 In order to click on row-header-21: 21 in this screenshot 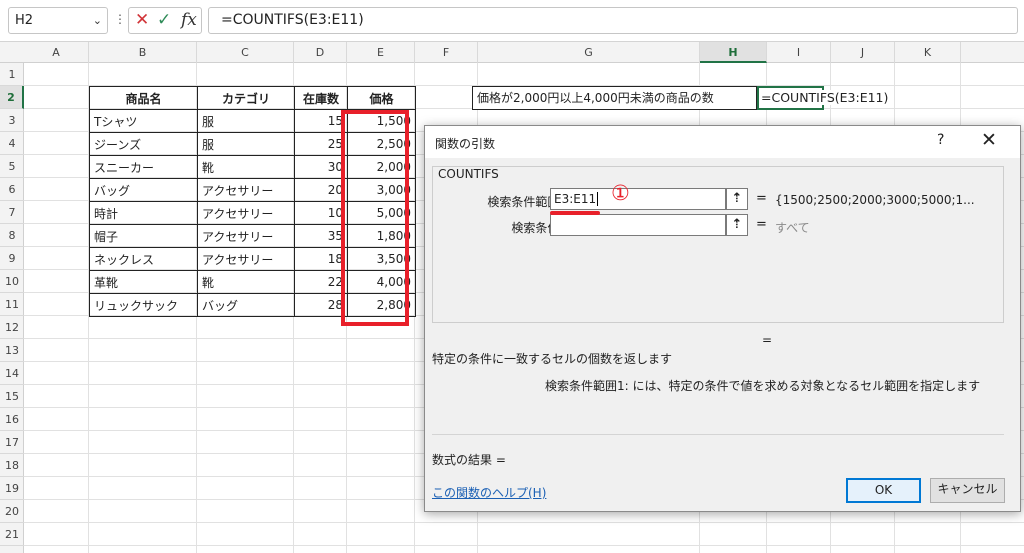, I will do `click(12, 534)`.